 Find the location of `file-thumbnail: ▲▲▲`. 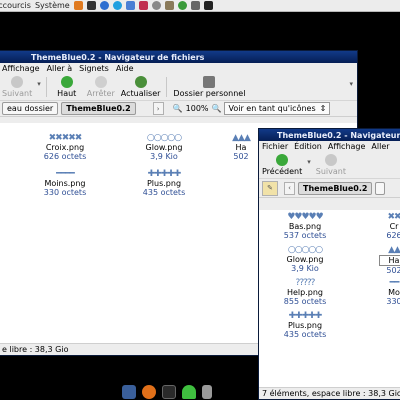

file-thumbnail: ▲▲▲ is located at coordinates (241, 138).